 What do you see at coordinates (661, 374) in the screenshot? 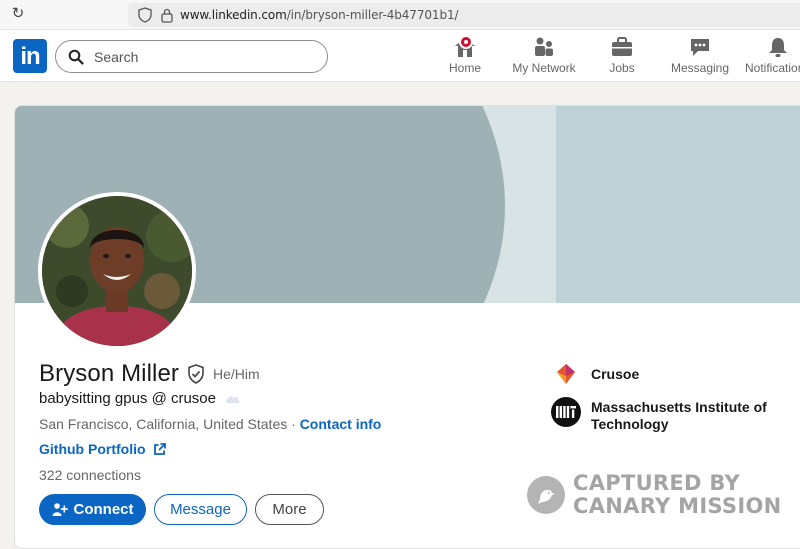
I see `org-crusoe: Crusoe` at bounding box center [661, 374].